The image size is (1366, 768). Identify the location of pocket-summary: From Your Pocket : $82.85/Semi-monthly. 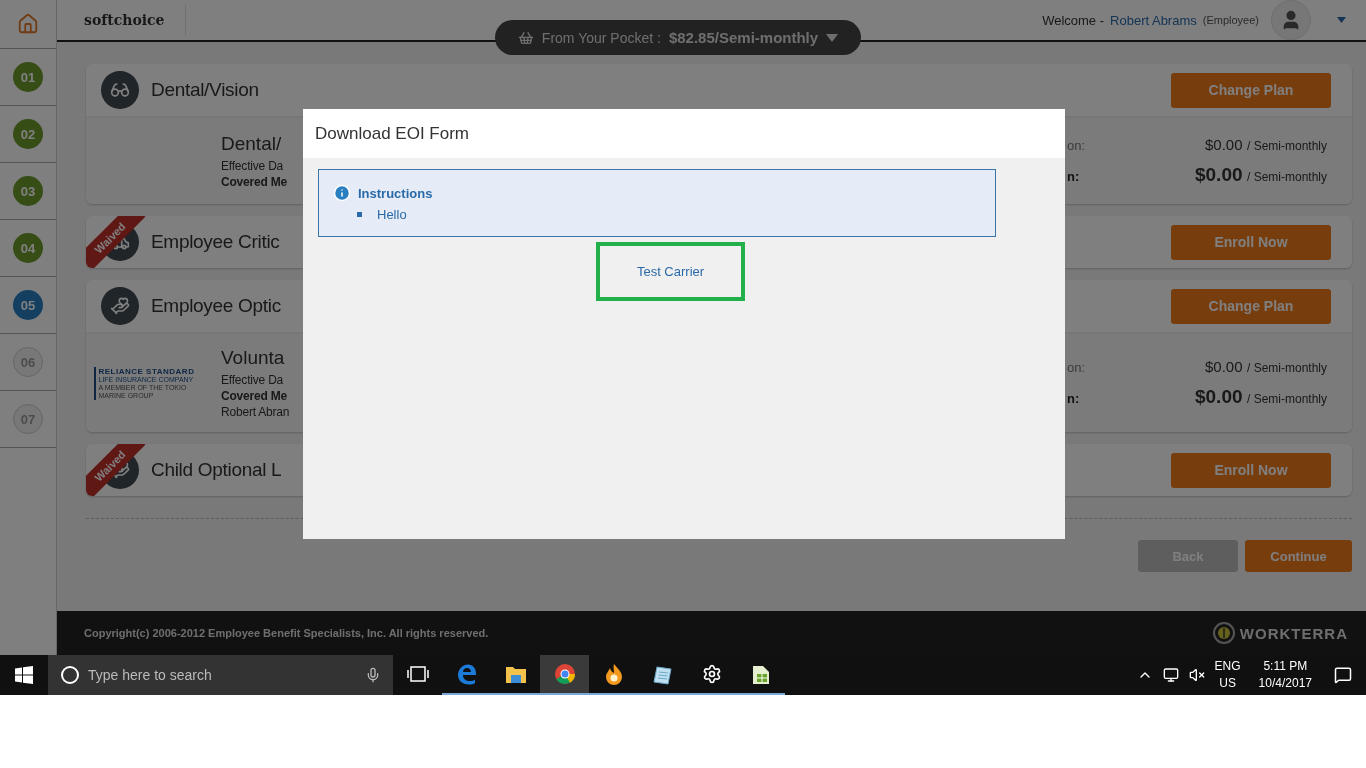
(678, 37).